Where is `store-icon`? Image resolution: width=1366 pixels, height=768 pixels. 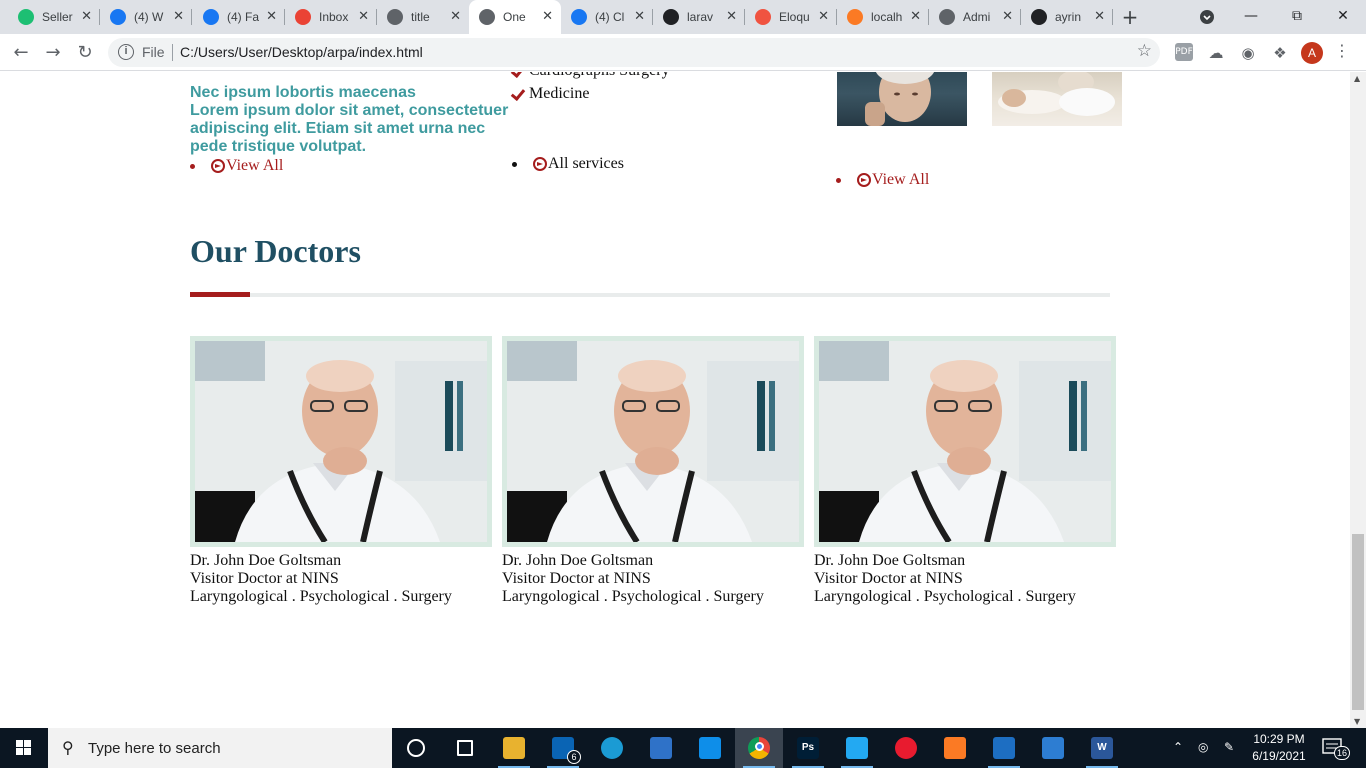
store-icon is located at coordinates (661, 748).